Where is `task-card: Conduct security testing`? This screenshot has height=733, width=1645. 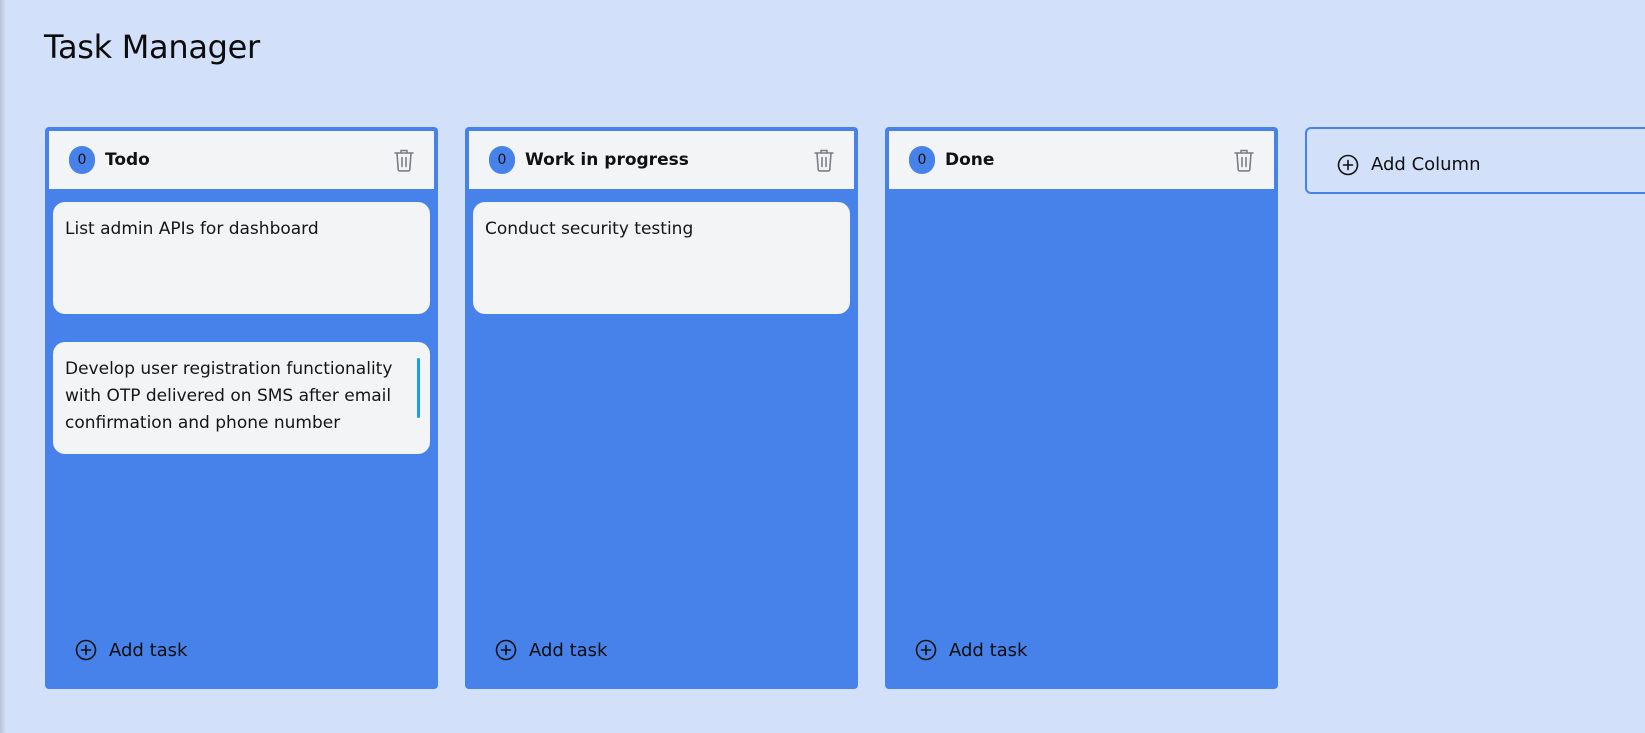 task-card: Conduct security testing is located at coordinates (661, 258).